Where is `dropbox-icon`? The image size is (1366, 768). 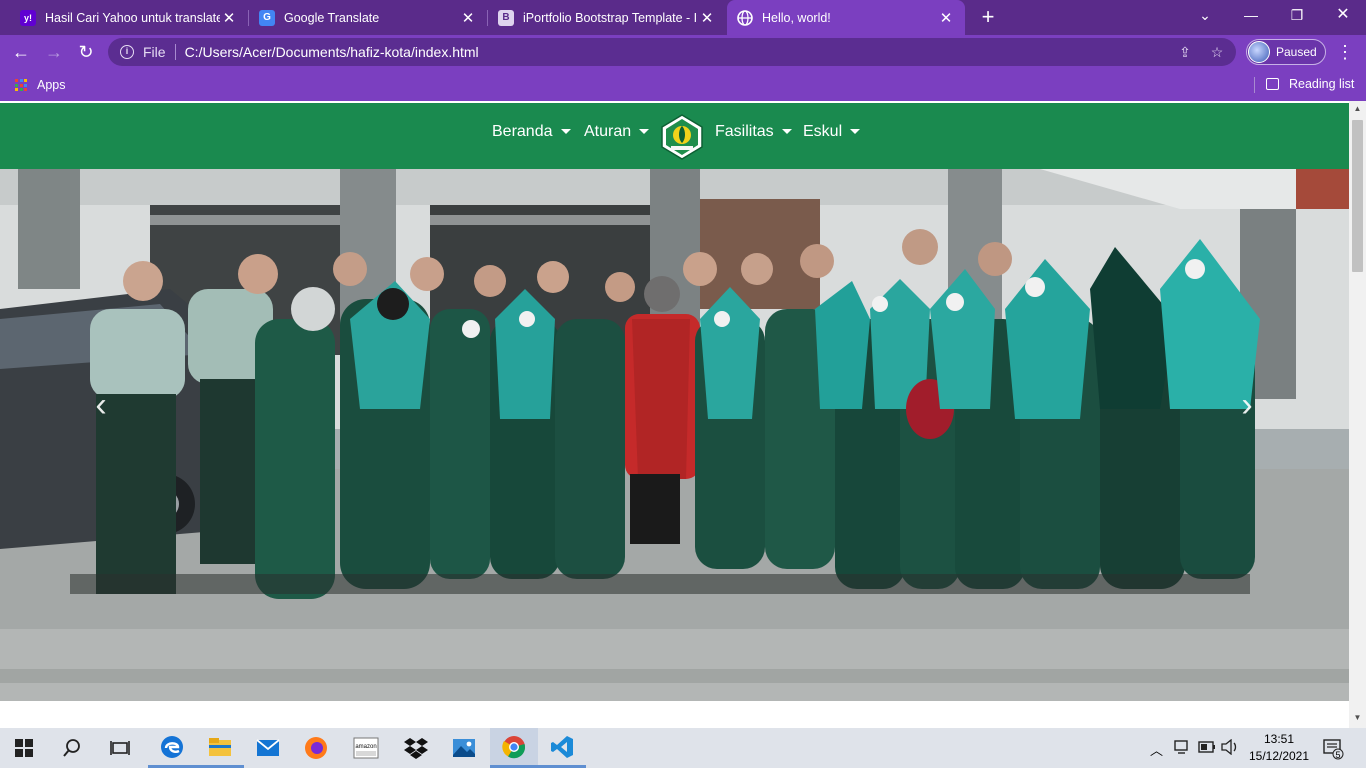 dropbox-icon is located at coordinates (416, 748).